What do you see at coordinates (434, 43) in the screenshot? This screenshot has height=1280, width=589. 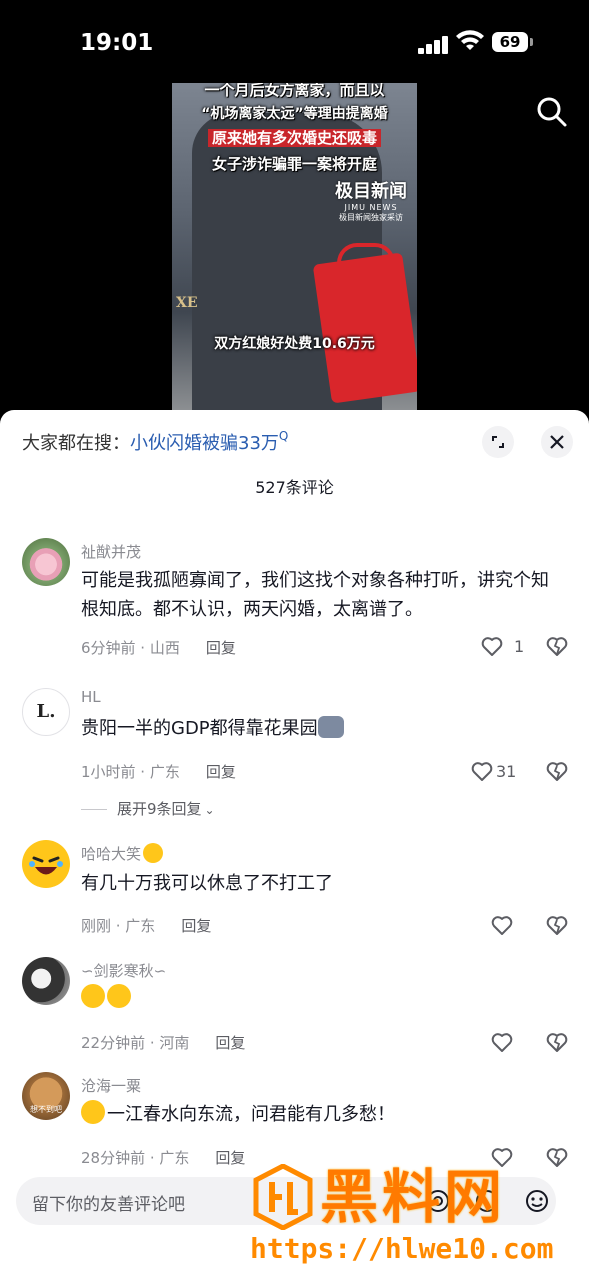 I see `cellular-signal-icon` at bounding box center [434, 43].